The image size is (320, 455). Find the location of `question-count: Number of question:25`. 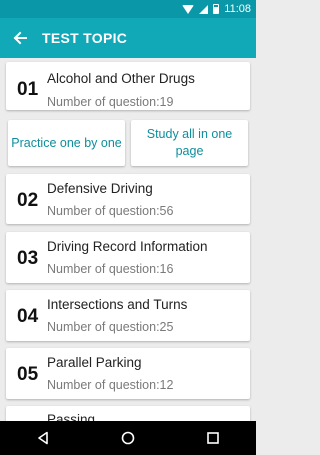

question-count: Number of question:25 is located at coordinates (110, 327).